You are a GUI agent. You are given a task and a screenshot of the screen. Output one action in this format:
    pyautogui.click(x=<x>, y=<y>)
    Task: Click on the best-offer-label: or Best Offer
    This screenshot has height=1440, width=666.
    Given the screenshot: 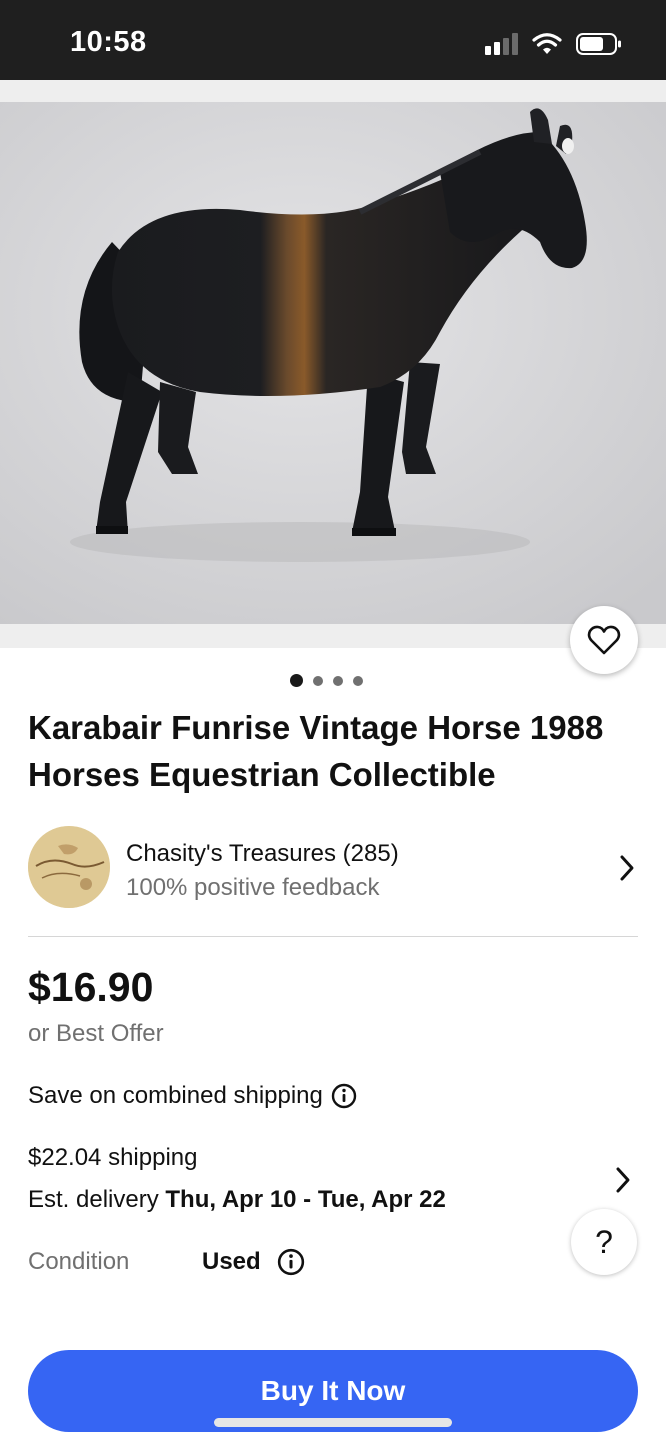 What is the action you would take?
    pyautogui.click(x=96, y=1033)
    